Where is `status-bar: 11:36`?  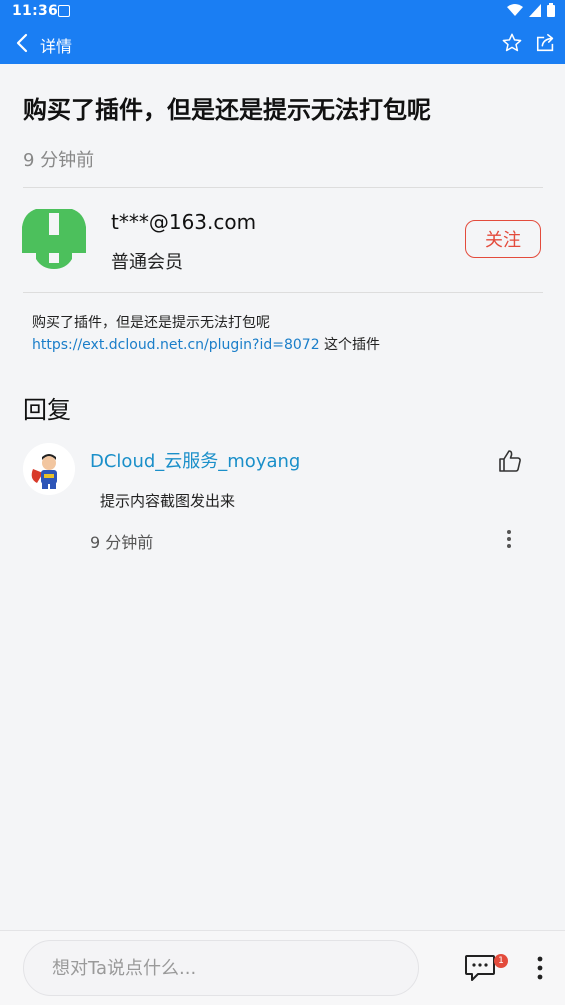 status-bar: 11:36 is located at coordinates (282, 12).